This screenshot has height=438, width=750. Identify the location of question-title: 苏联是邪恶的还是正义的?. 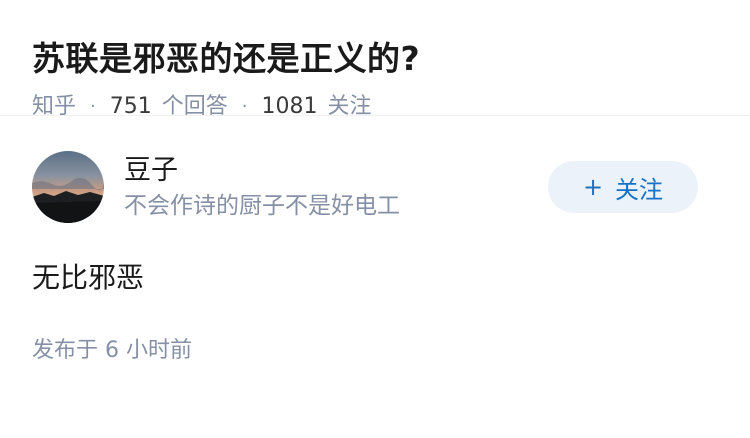
(375, 59).